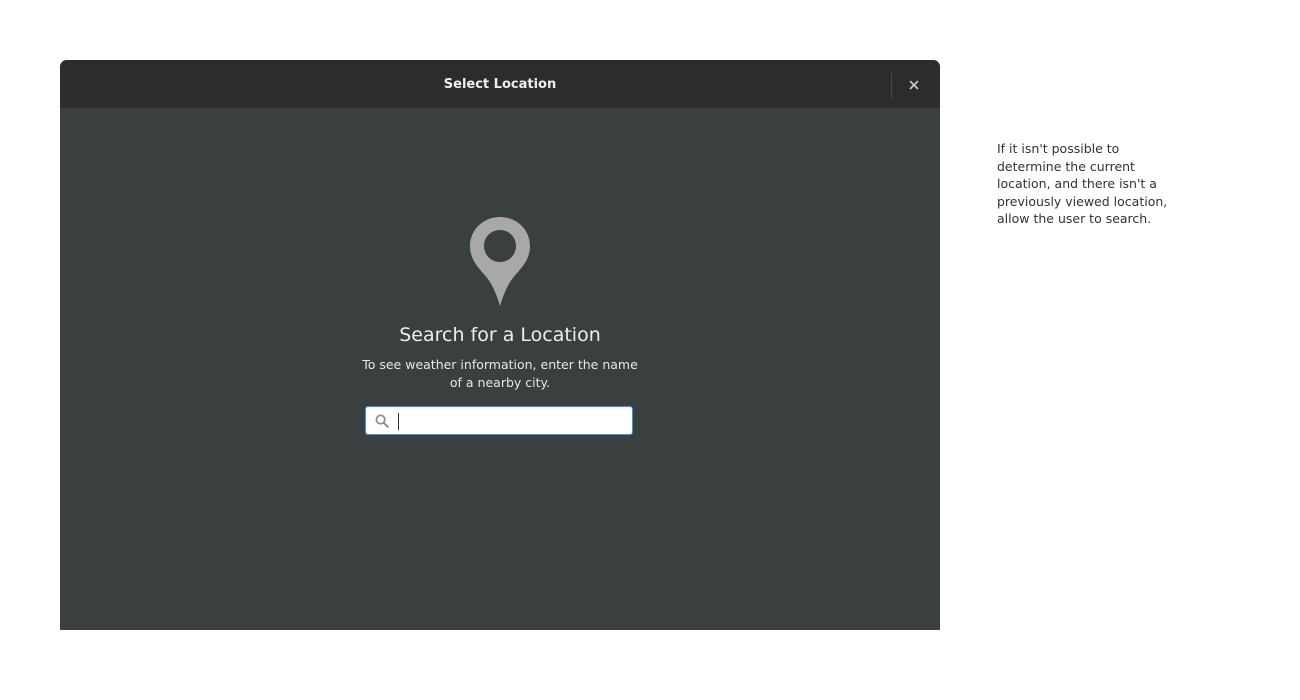 The image size is (1300, 700). I want to click on dialog-title: Select Location, so click(500, 84).